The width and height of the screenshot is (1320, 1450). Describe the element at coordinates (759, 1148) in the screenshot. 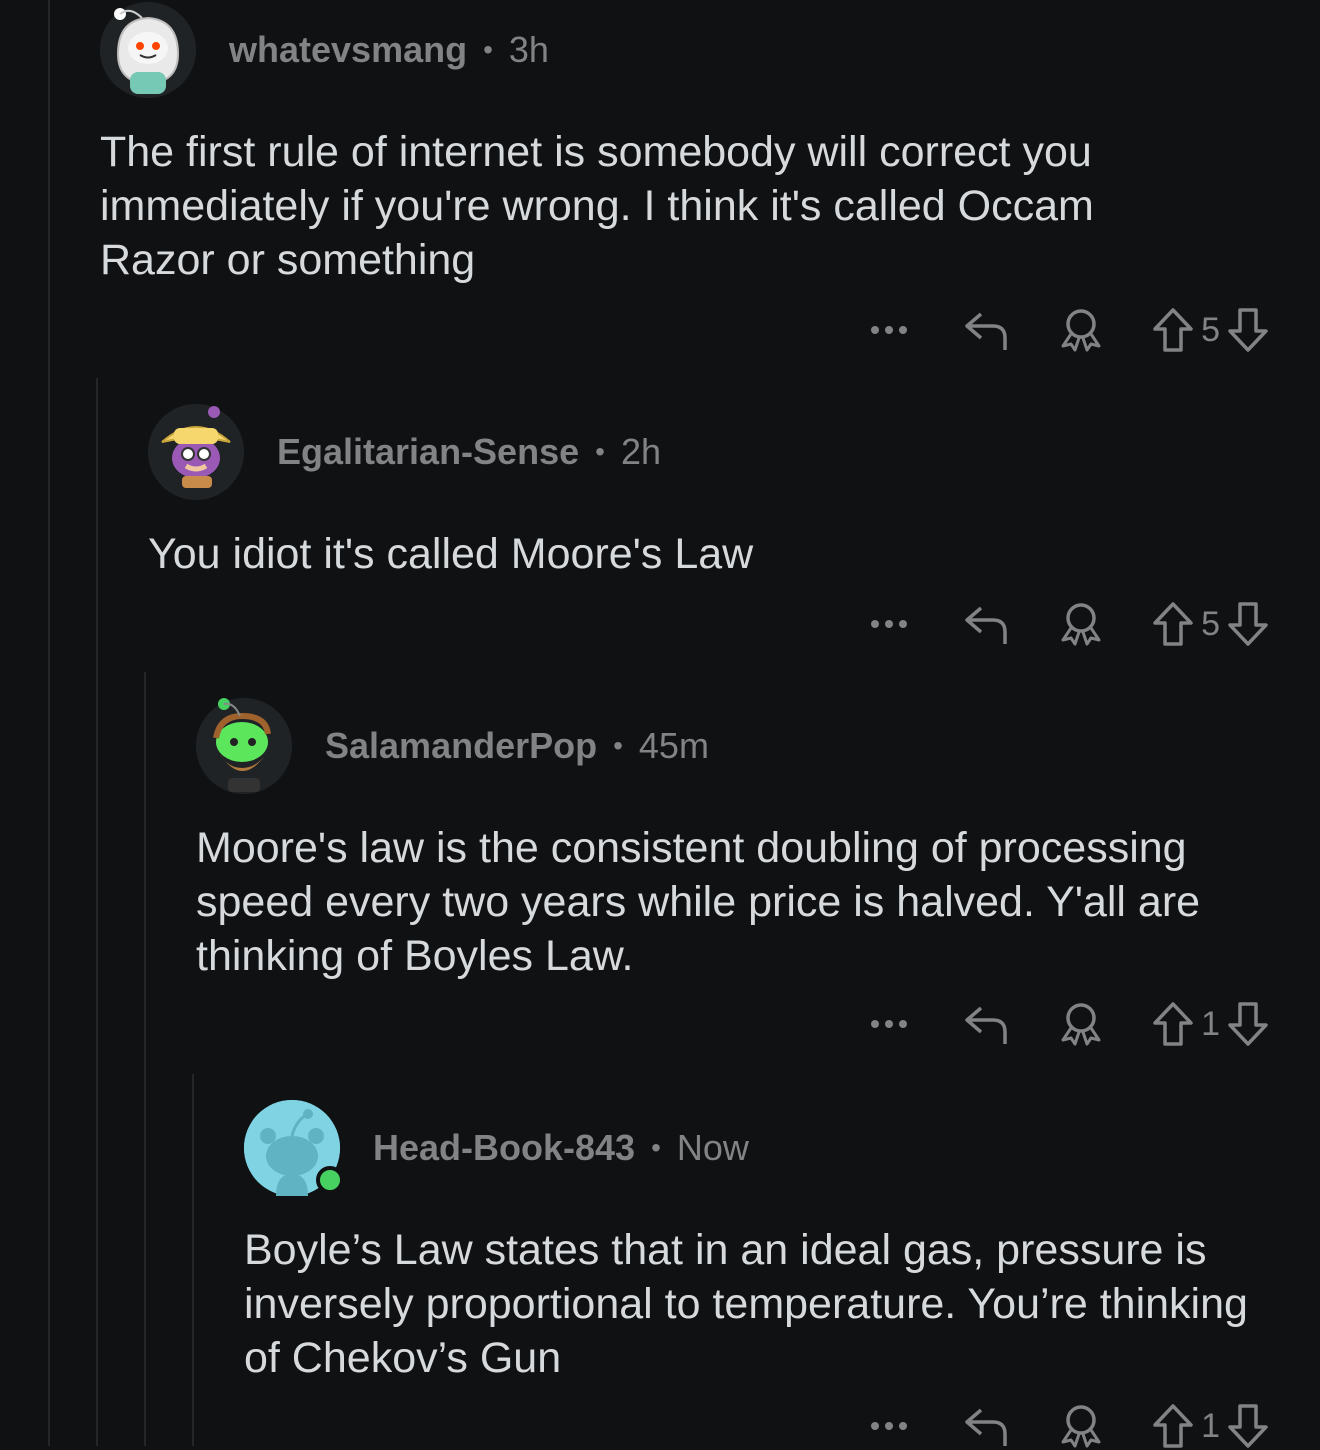

I see `comment-header: Head-Book-843 • Now` at that location.